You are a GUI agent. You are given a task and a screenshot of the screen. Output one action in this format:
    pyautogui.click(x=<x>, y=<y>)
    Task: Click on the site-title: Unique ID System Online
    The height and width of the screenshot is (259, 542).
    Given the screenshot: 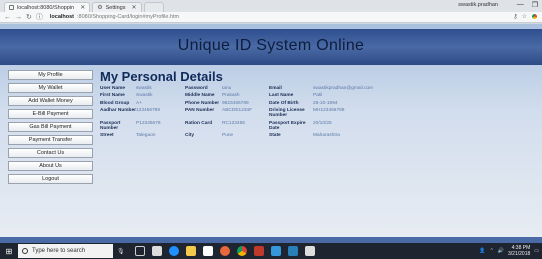 What is the action you would take?
    pyautogui.click(x=271, y=45)
    